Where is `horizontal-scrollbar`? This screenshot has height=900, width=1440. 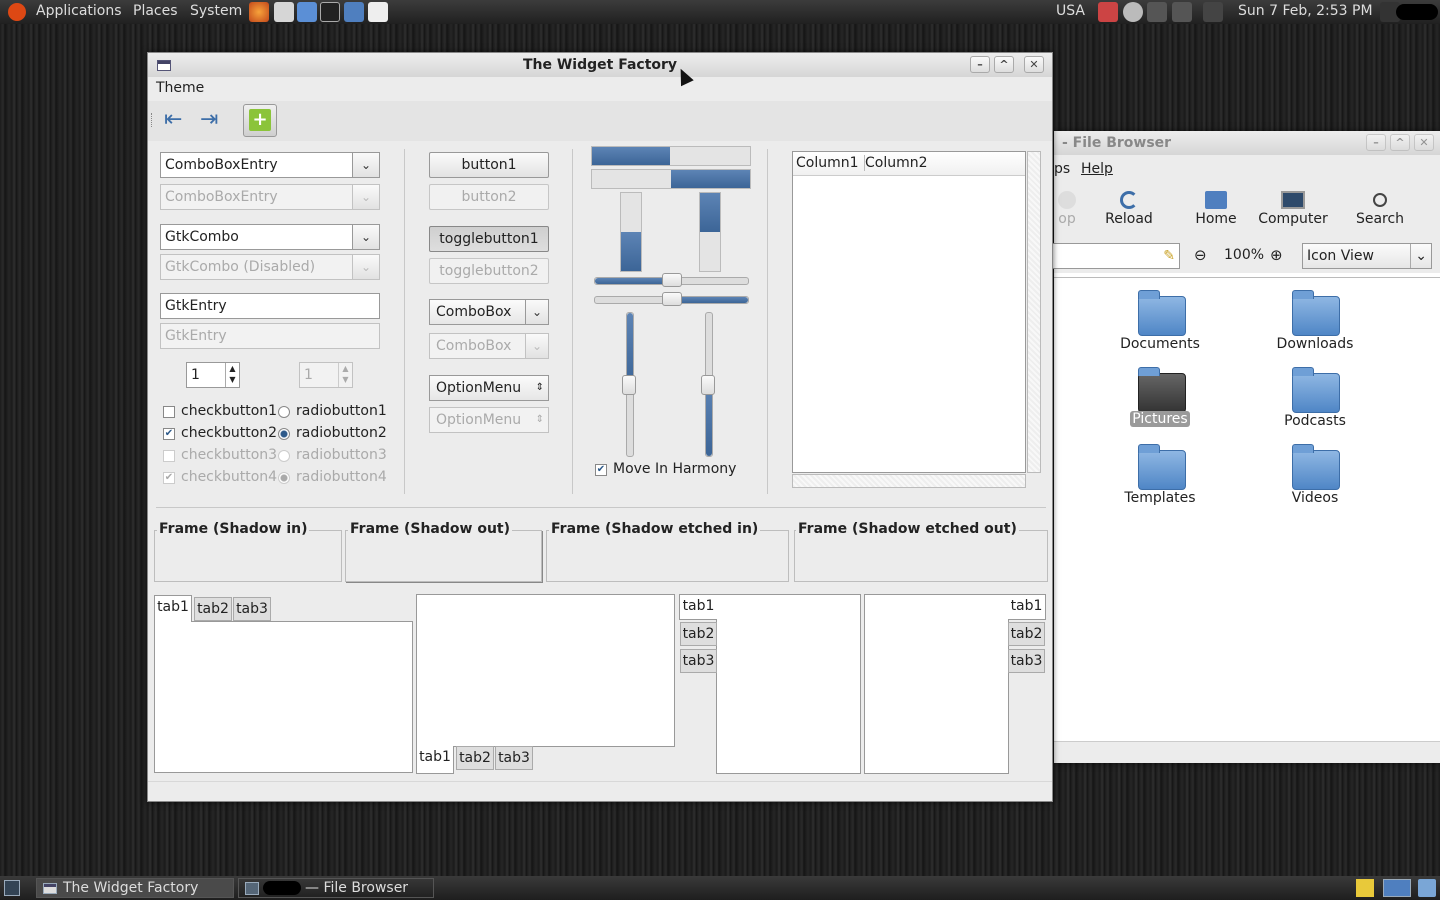 horizontal-scrollbar is located at coordinates (909, 481).